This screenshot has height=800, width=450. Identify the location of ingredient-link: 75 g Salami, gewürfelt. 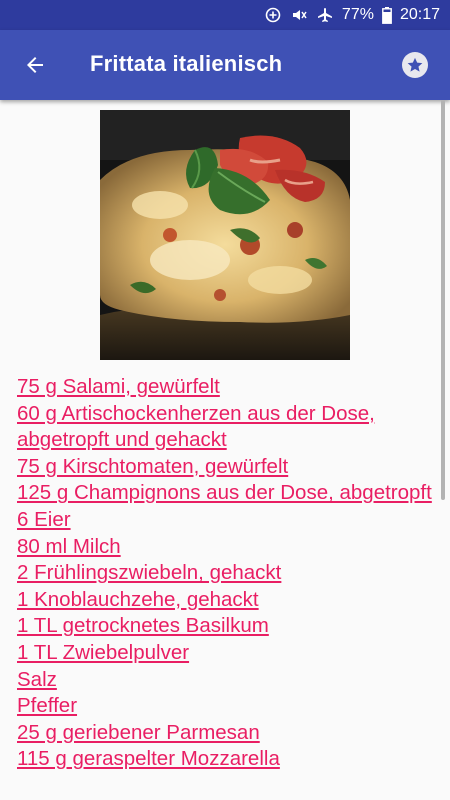
(227, 387).